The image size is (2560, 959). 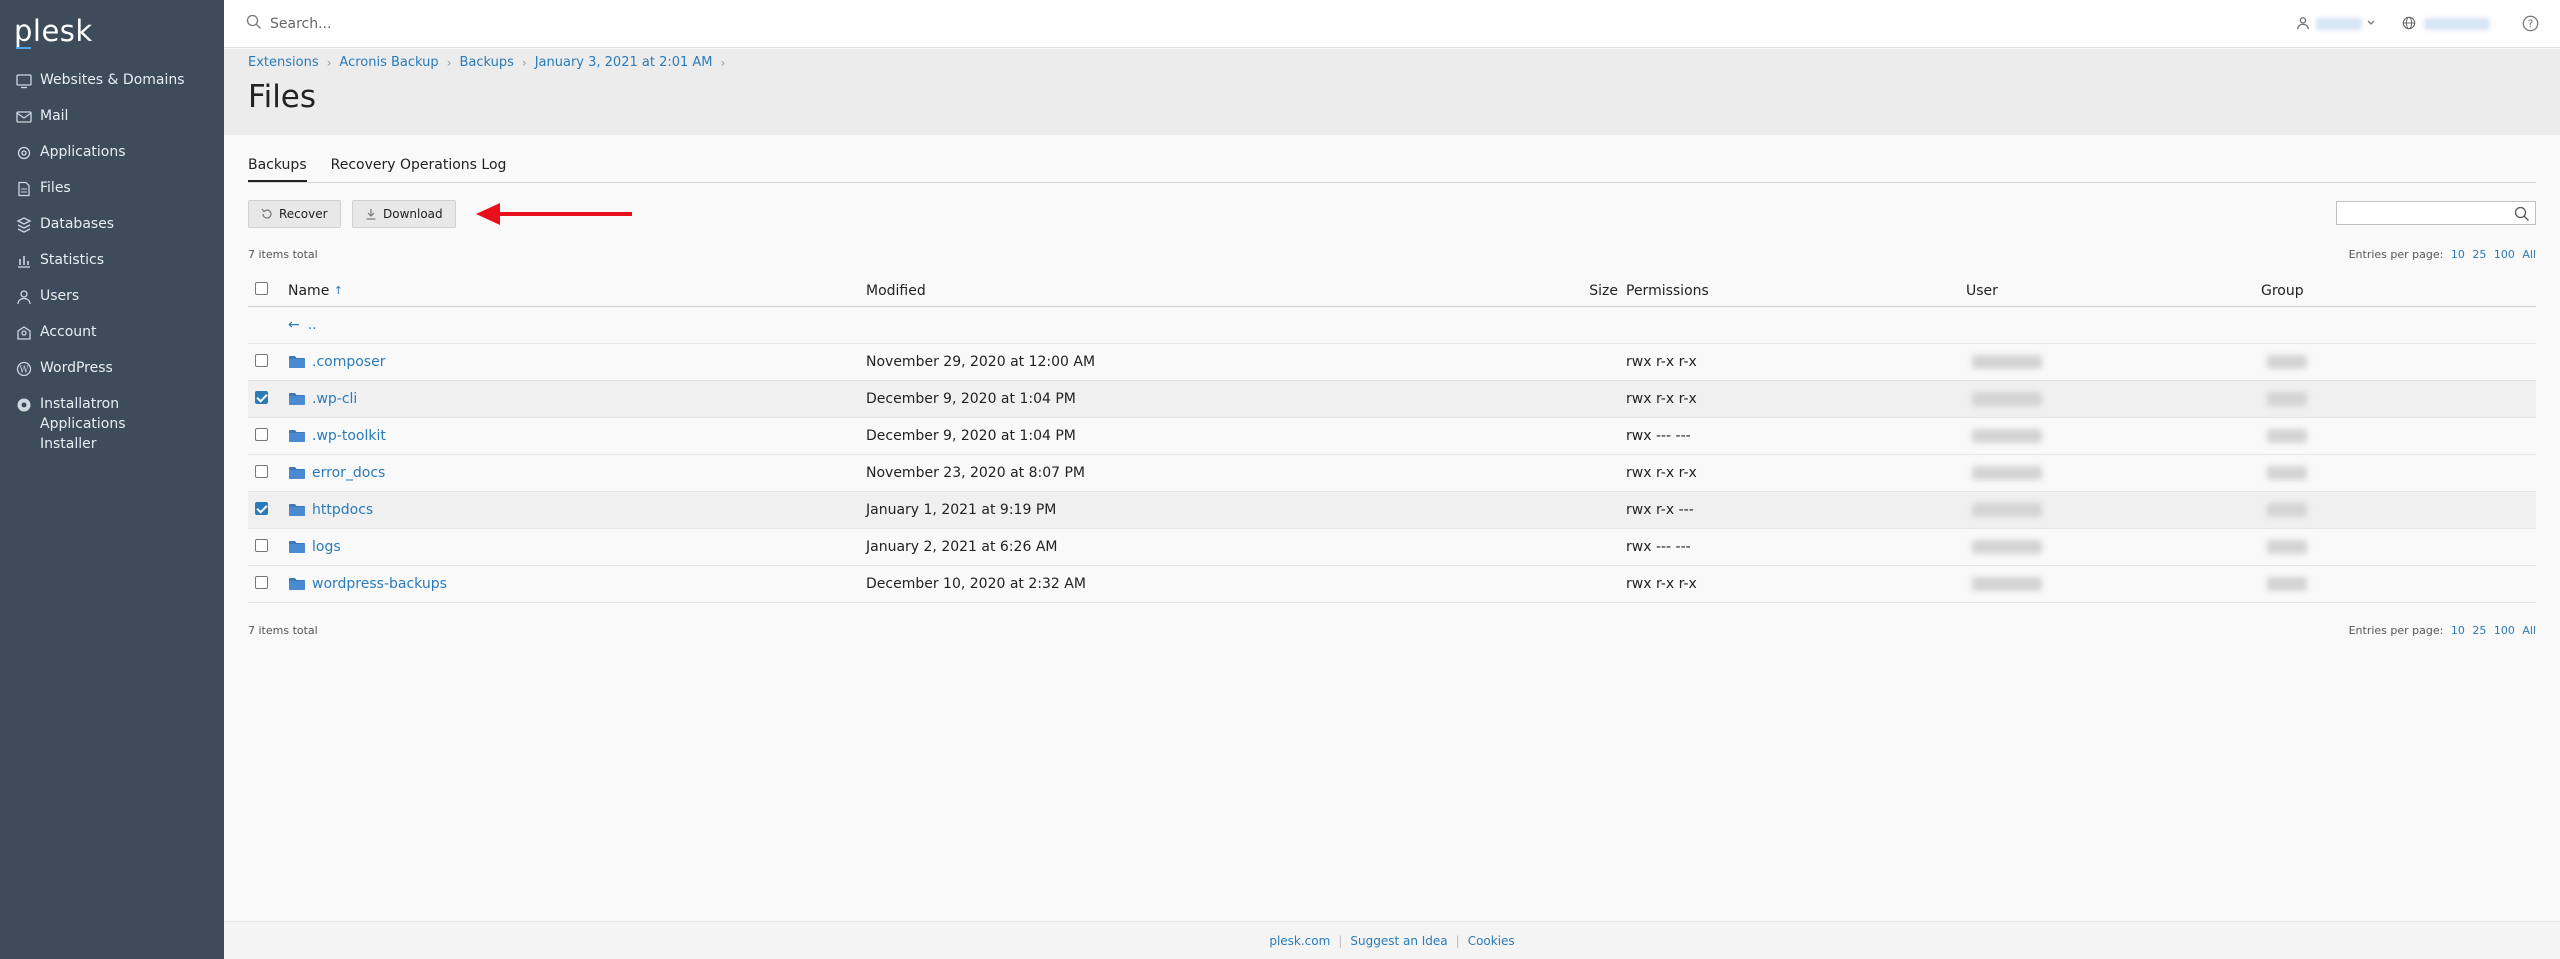 What do you see at coordinates (53, 31) in the screenshot?
I see `plesk-logo: plesk` at bounding box center [53, 31].